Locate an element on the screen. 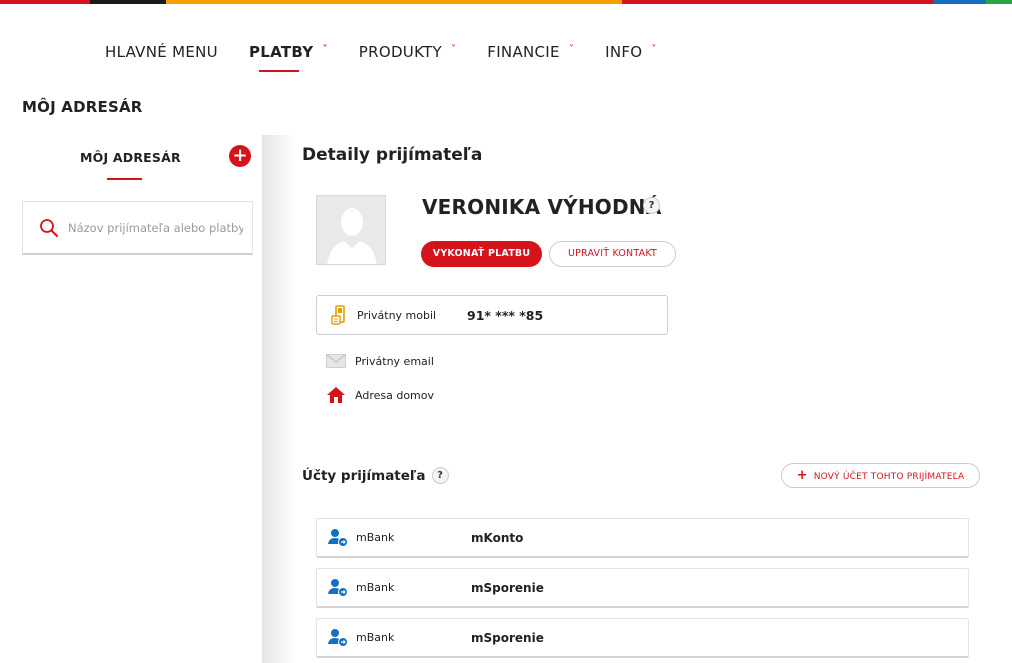  contact-email-row: Privátny email is located at coordinates (380, 361).